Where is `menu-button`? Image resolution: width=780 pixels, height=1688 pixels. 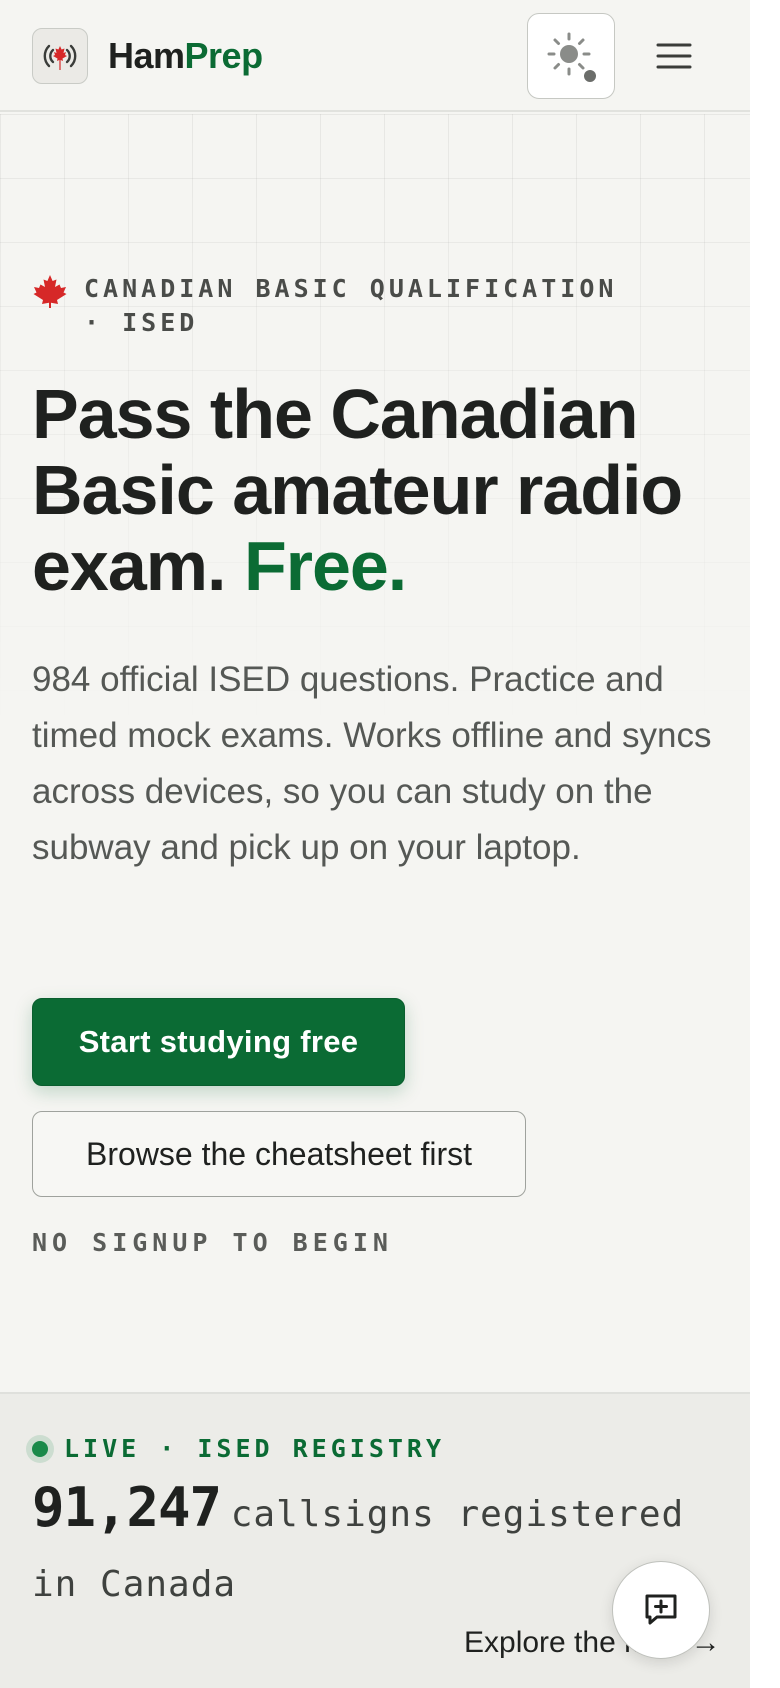 menu-button is located at coordinates (674, 56).